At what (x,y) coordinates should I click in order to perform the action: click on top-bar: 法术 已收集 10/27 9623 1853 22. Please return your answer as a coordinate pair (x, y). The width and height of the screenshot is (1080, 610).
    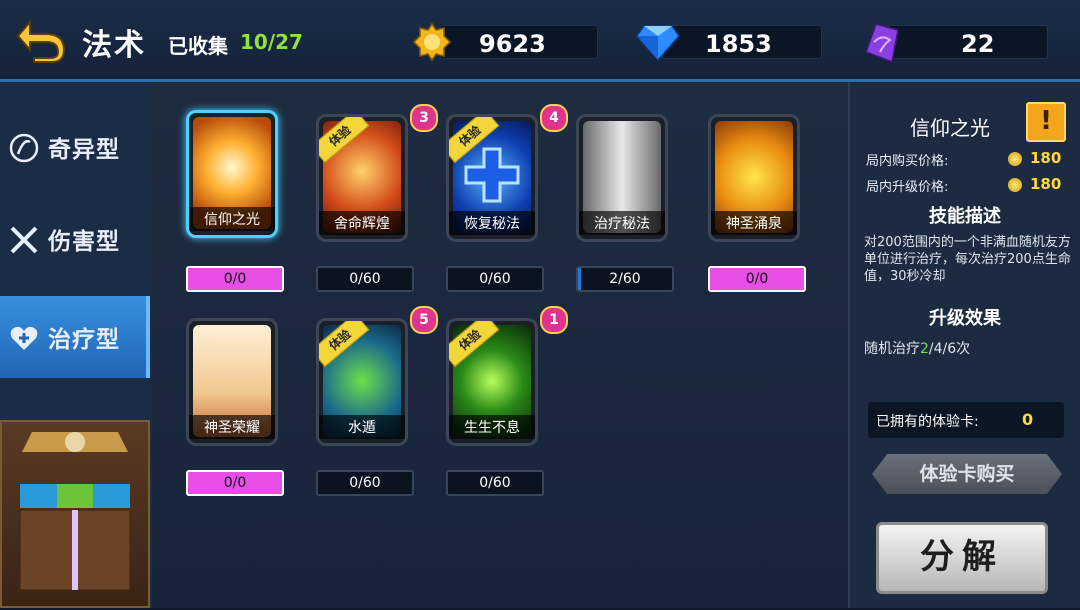
    Looking at the image, I should click on (540, 41).